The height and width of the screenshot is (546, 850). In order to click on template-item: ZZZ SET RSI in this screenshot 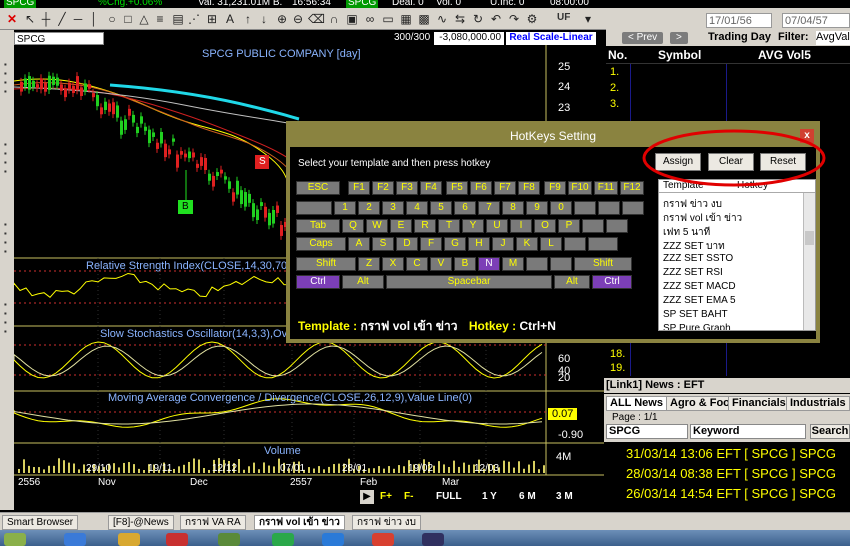, I will do `click(693, 272)`.